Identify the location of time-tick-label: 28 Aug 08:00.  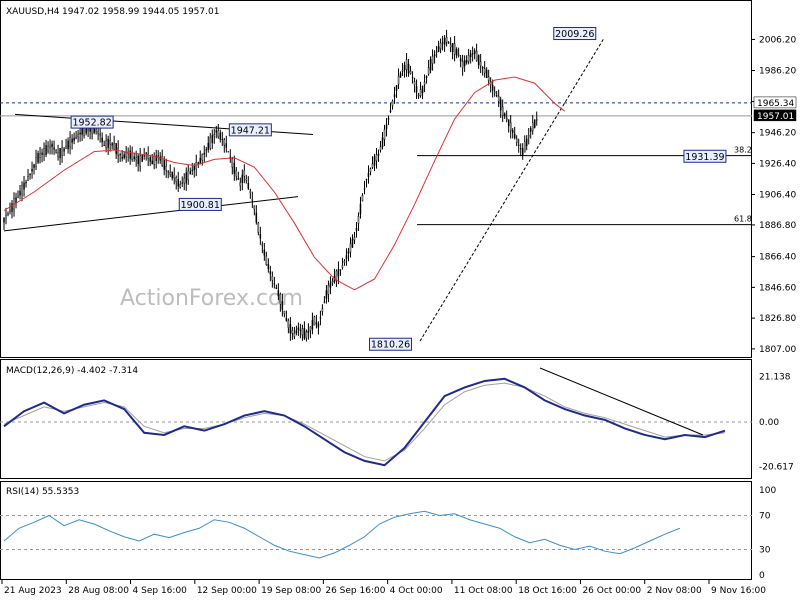
(98, 591).